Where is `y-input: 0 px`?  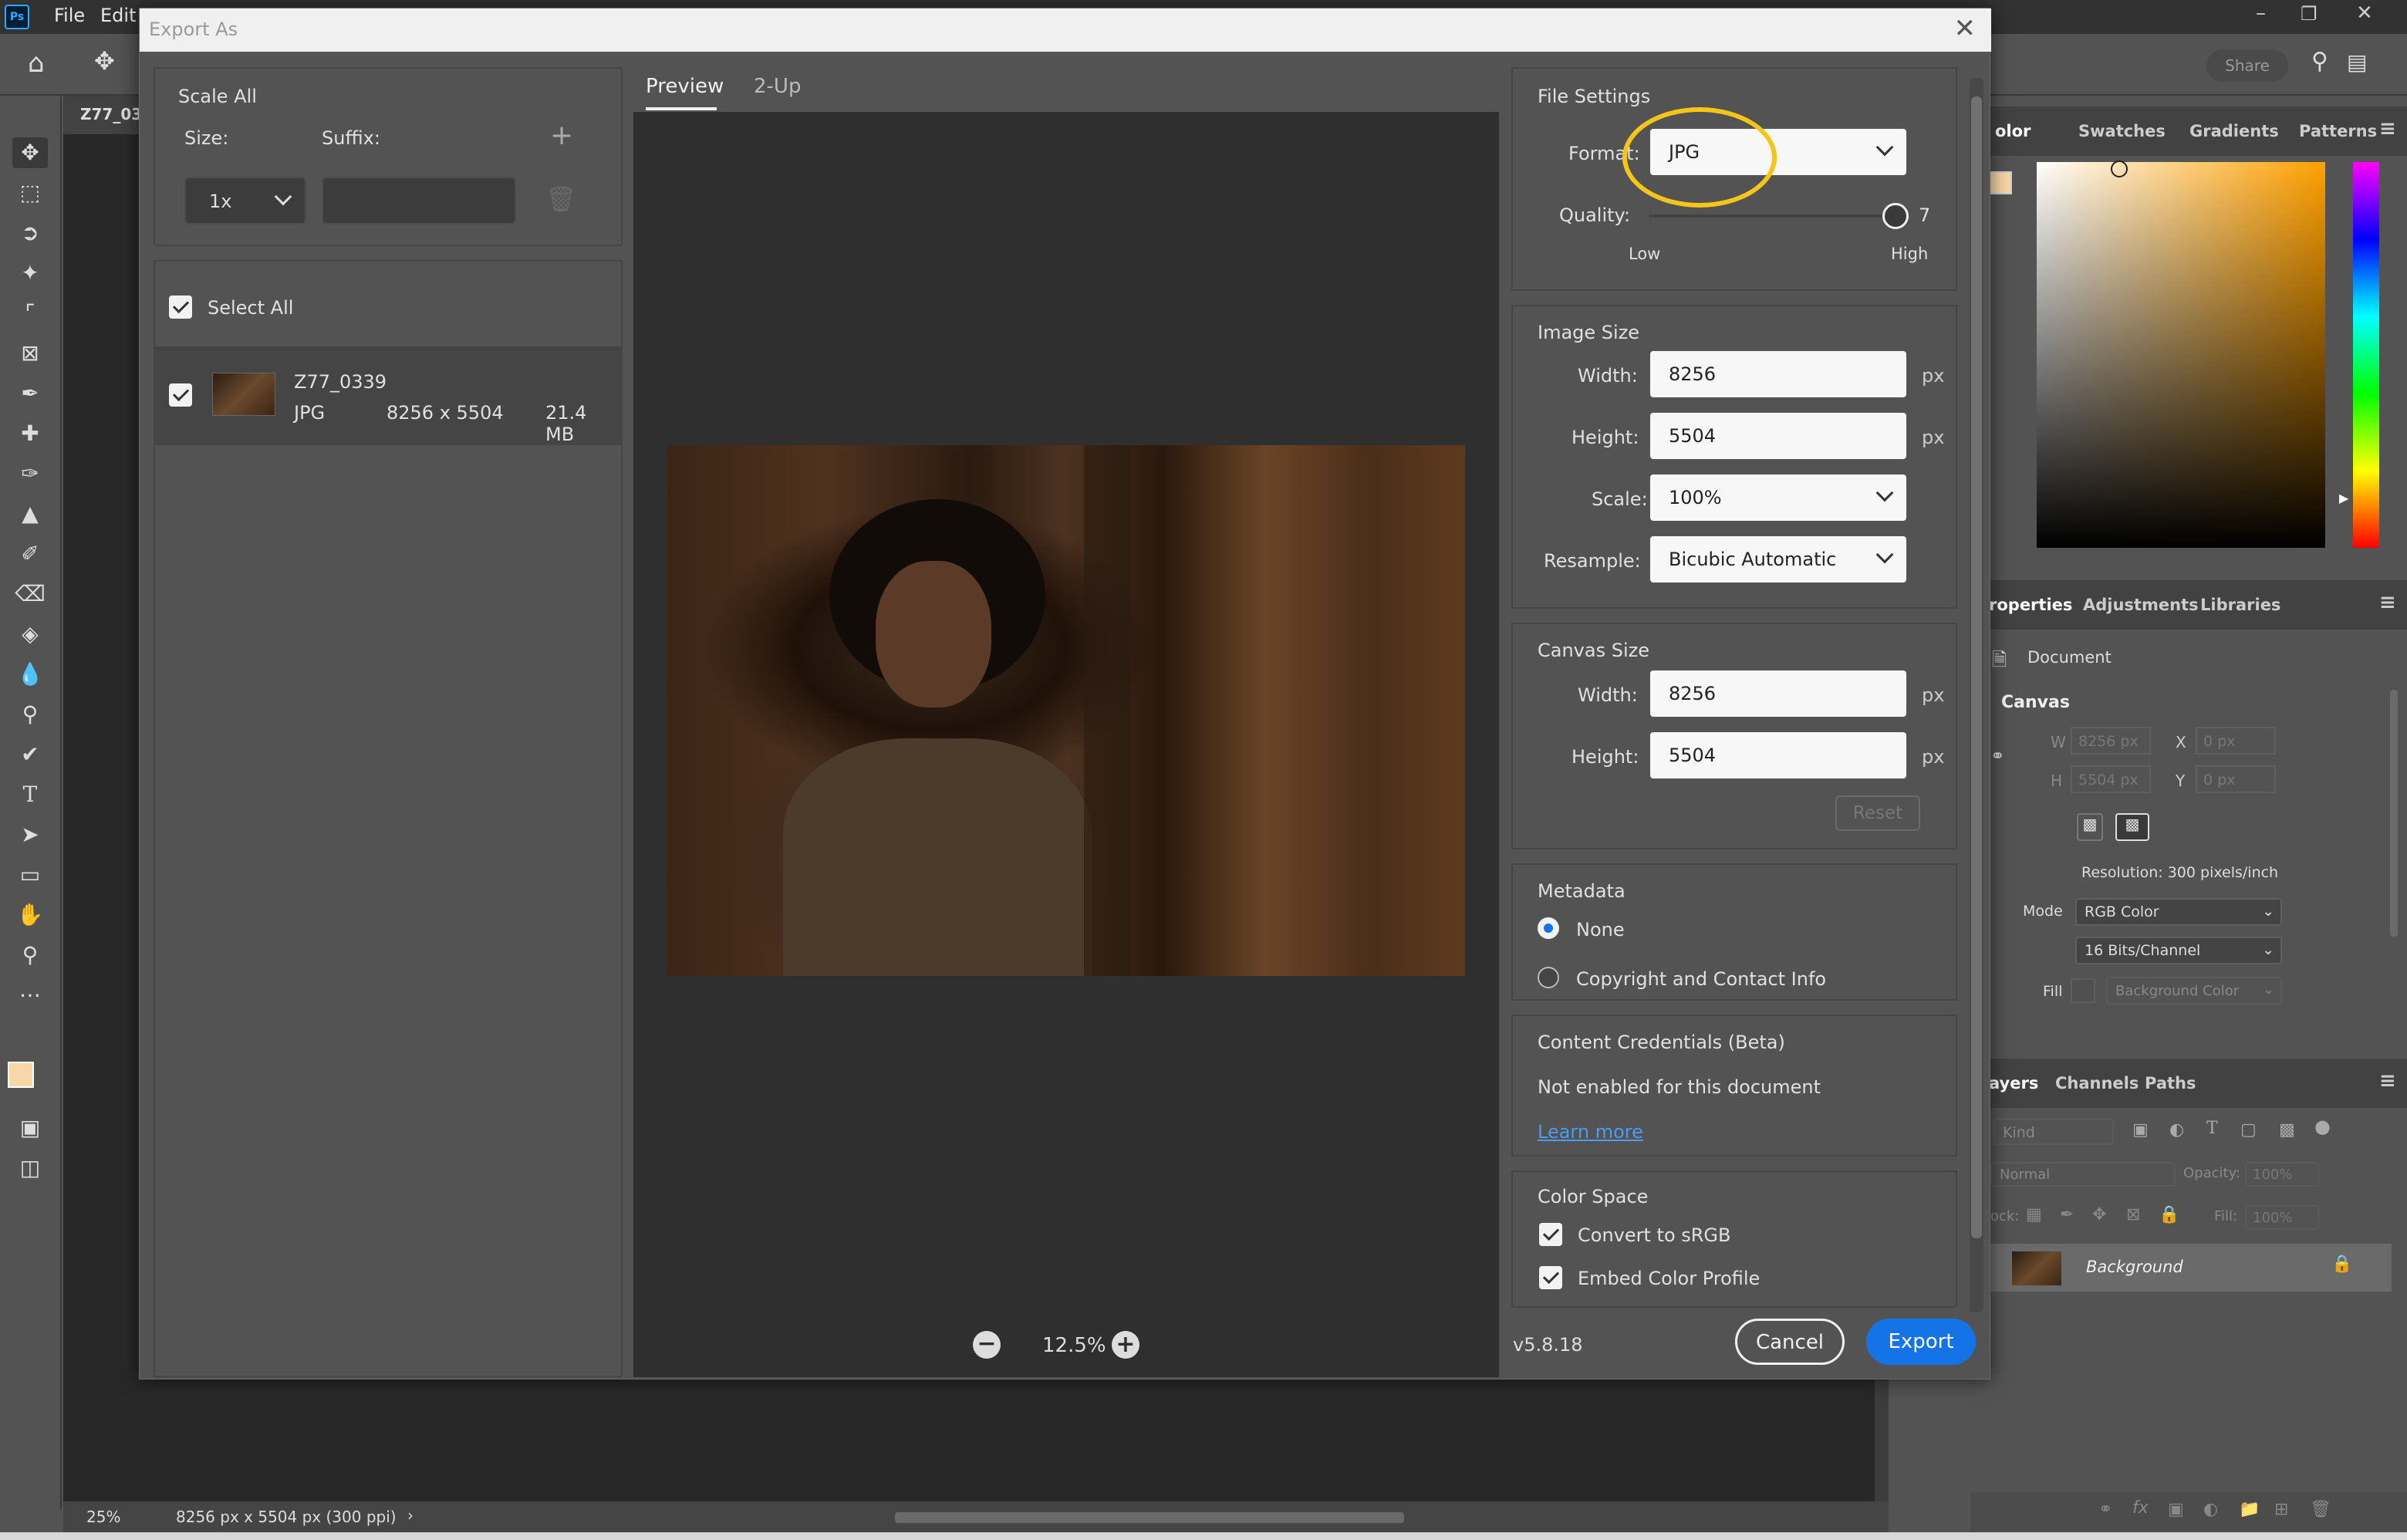 y-input: 0 px is located at coordinates (2236, 779).